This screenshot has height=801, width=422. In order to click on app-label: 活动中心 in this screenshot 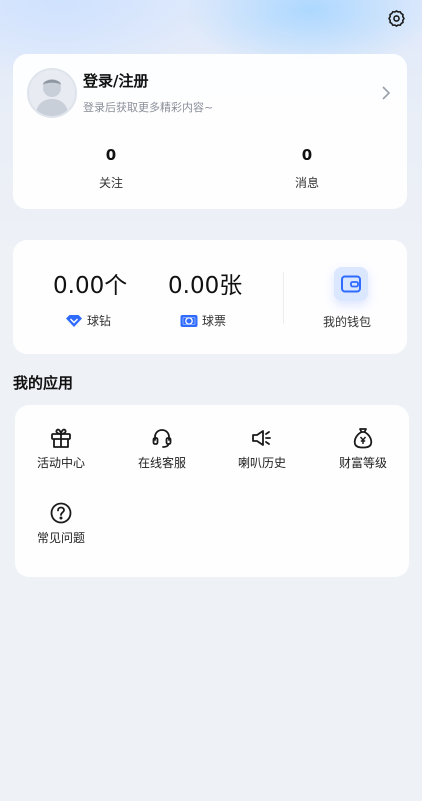, I will do `click(60, 463)`.